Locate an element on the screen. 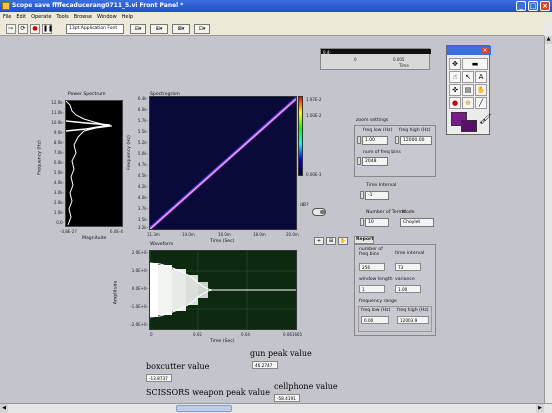 The width and height of the screenshot is (552, 413). wf-ytick: 1.0E+0- is located at coordinates (139, 270).